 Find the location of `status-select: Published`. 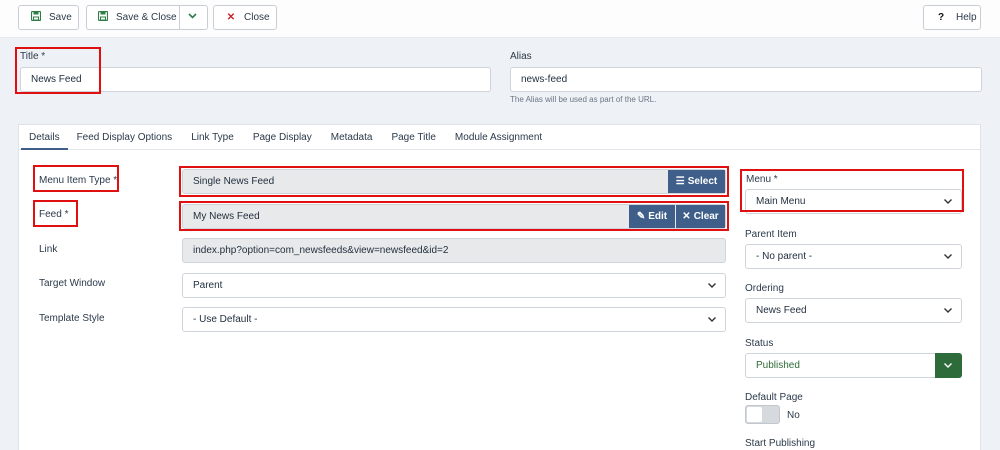

status-select: Published is located at coordinates (853, 365).